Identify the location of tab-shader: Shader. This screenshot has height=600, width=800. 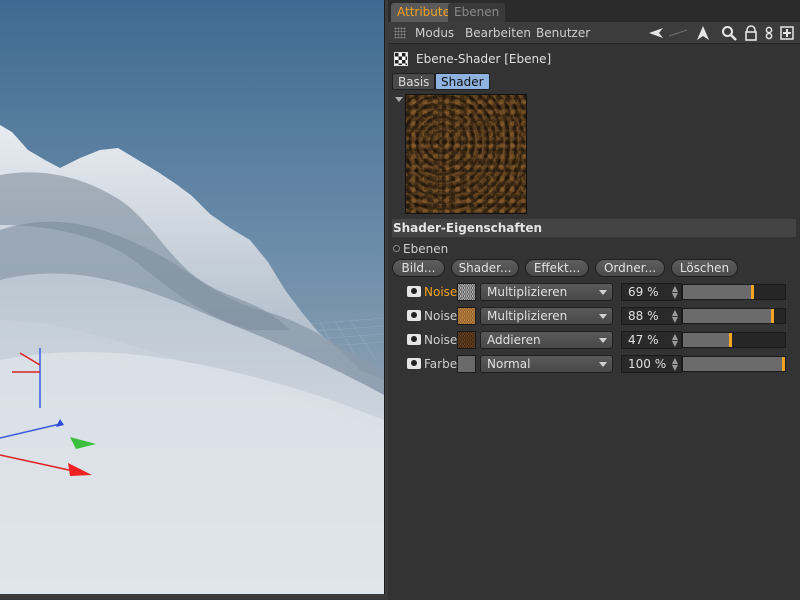
(462, 81).